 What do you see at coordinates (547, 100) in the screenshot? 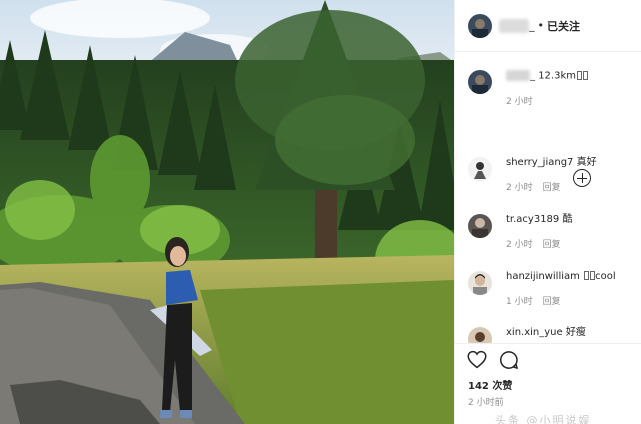
I see `caption-meta: 2 小时` at bounding box center [547, 100].